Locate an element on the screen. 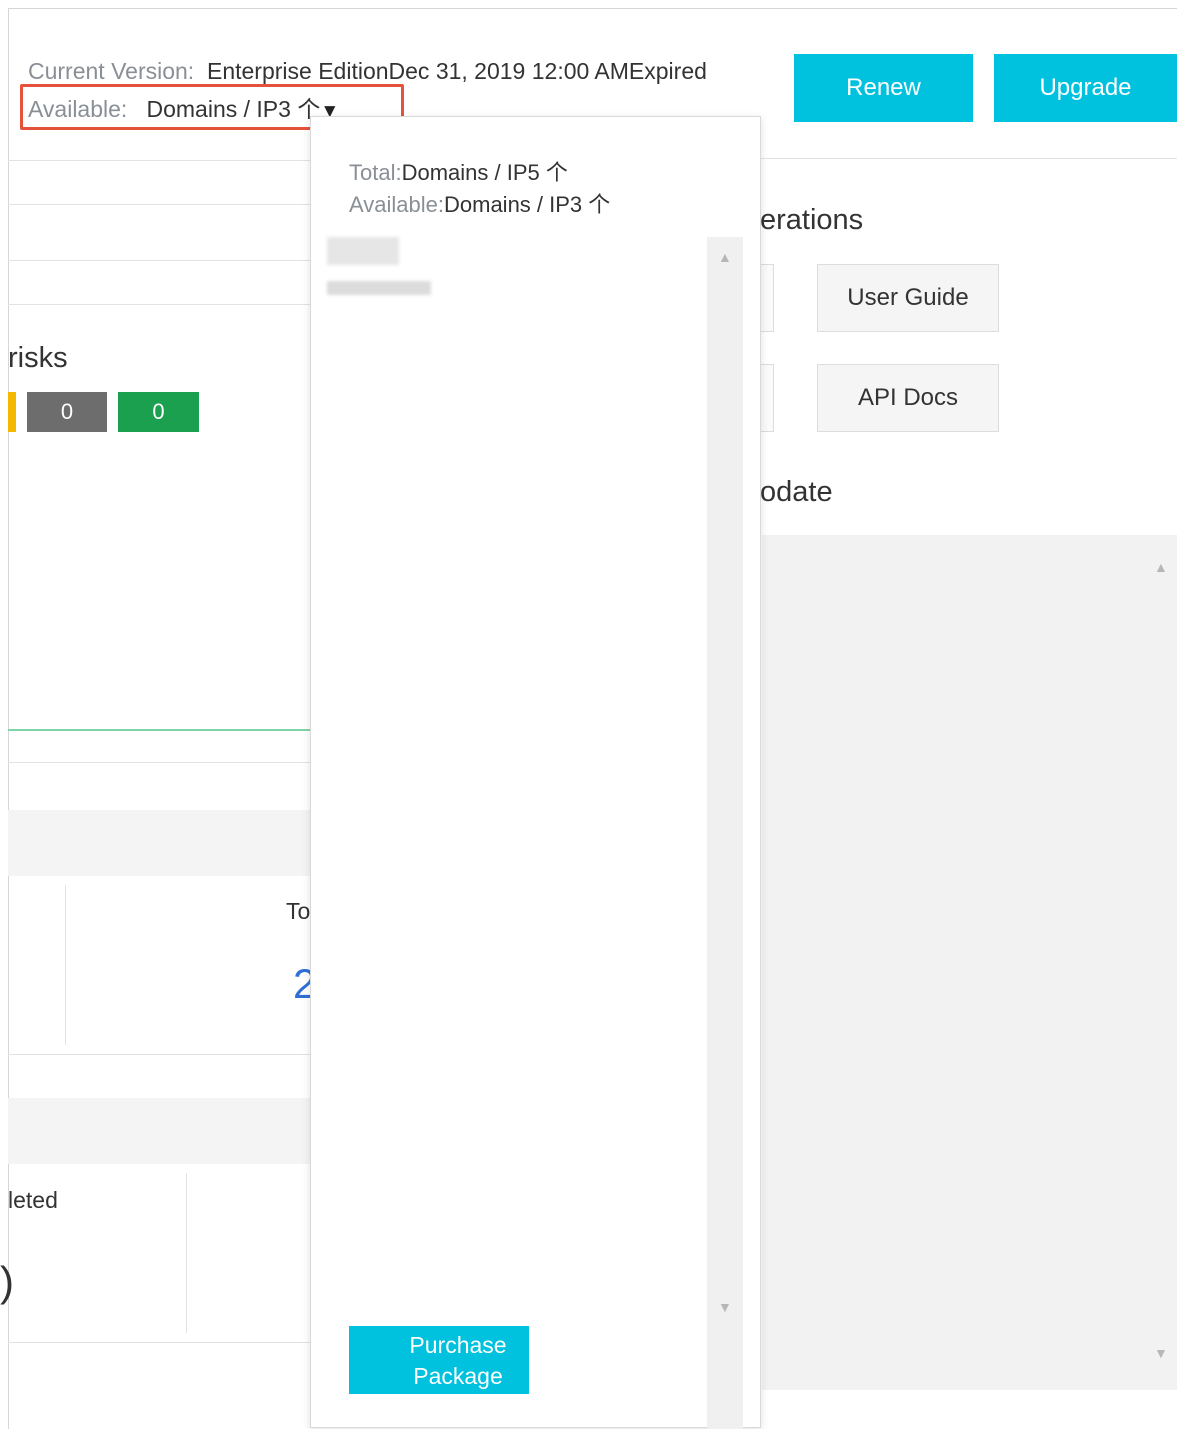  popover-total: Total:Domains / IP5 个 is located at coordinates (458, 171).